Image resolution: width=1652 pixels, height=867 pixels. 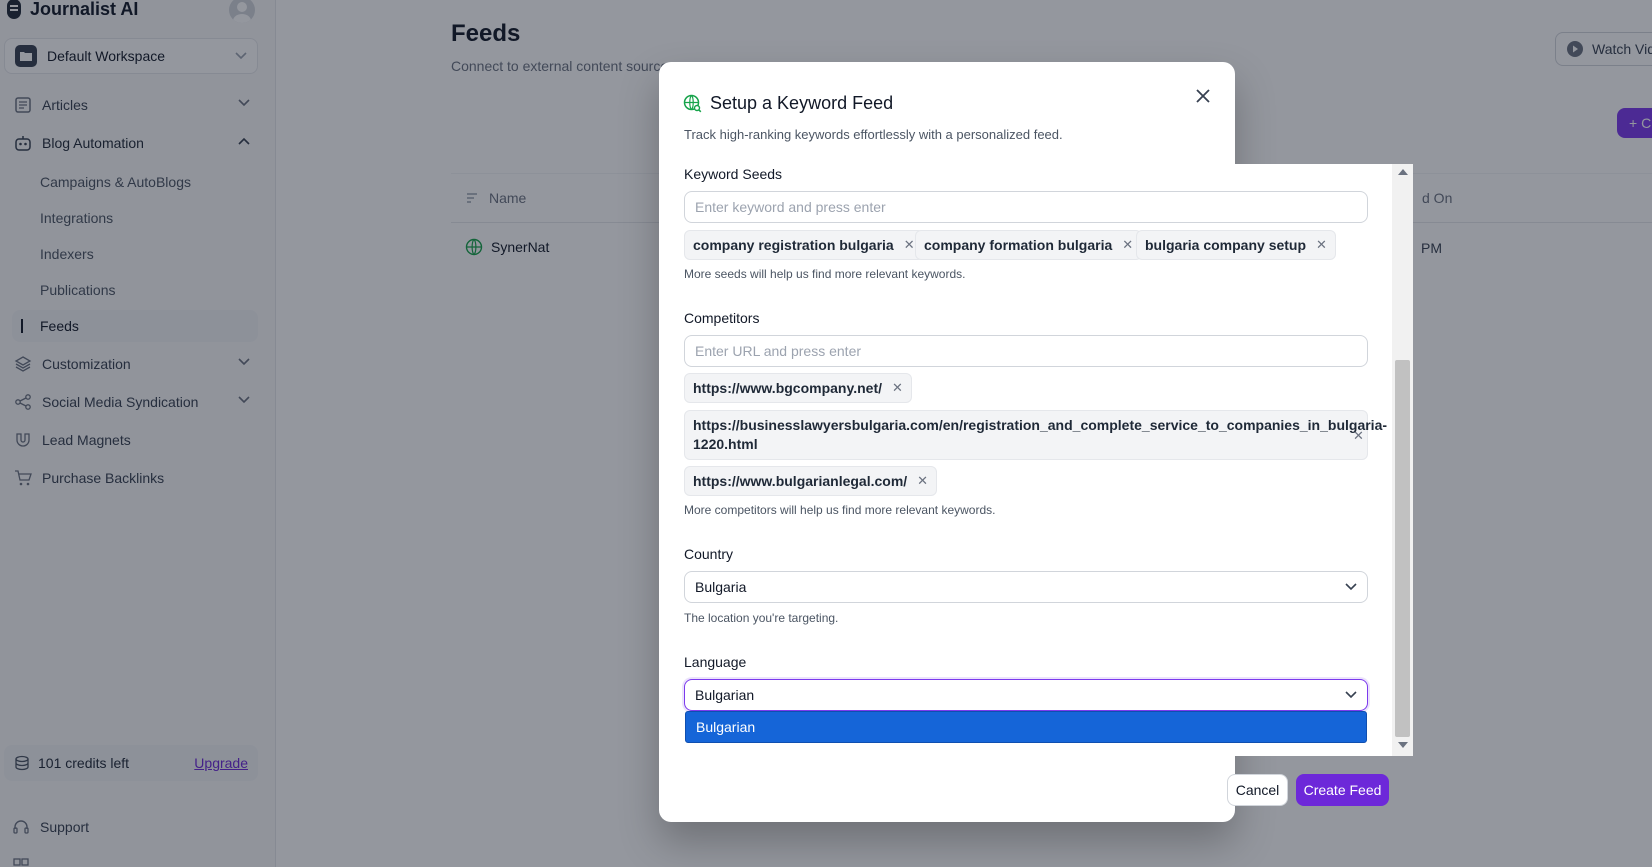 I want to click on competitors-input, so click(x=1026, y=351).